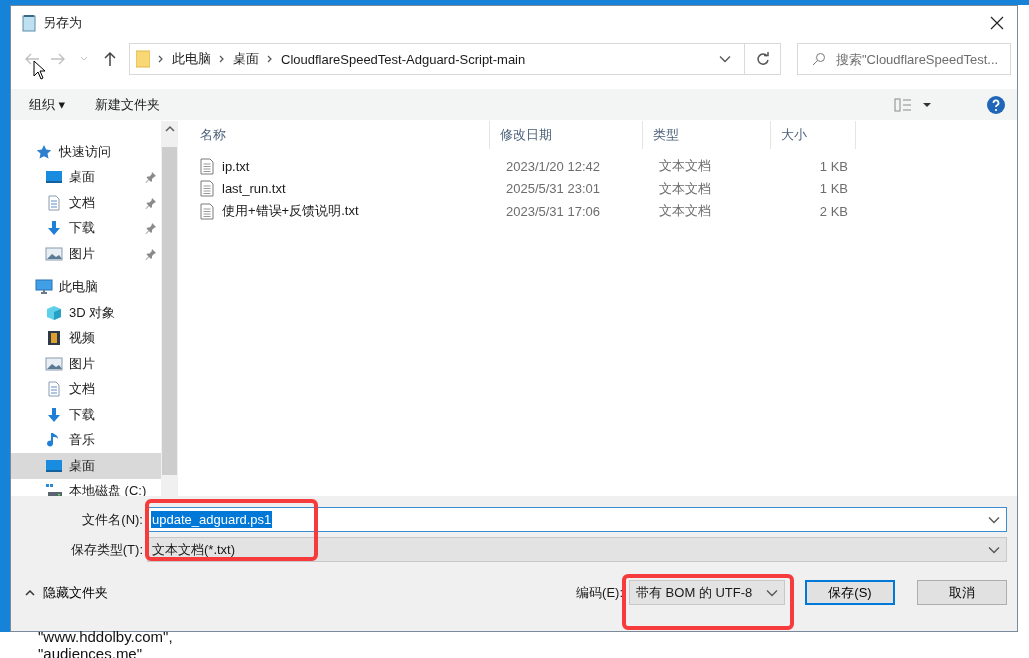 The image size is (1029, 658). What do you see at coordinates (29, 22) in the screenshot?
I see `notepad-icon` at bounding box center [29, 22].